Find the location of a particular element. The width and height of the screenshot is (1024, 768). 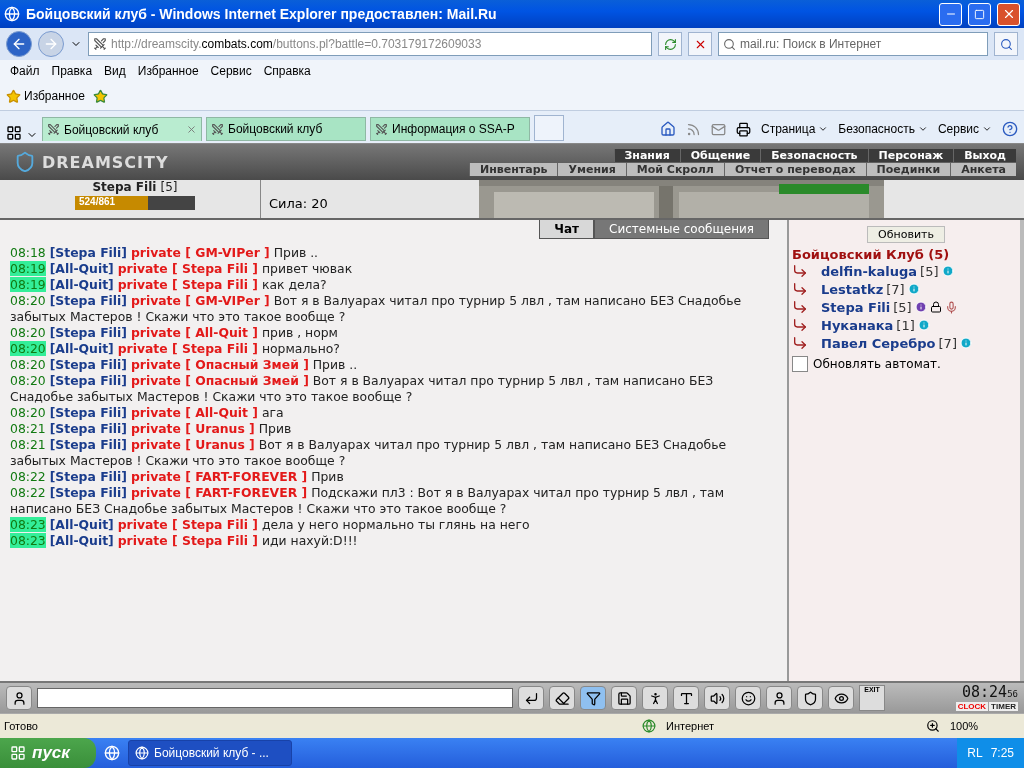

nav-link: Мой Скролл is located at coordinates (674, 169).